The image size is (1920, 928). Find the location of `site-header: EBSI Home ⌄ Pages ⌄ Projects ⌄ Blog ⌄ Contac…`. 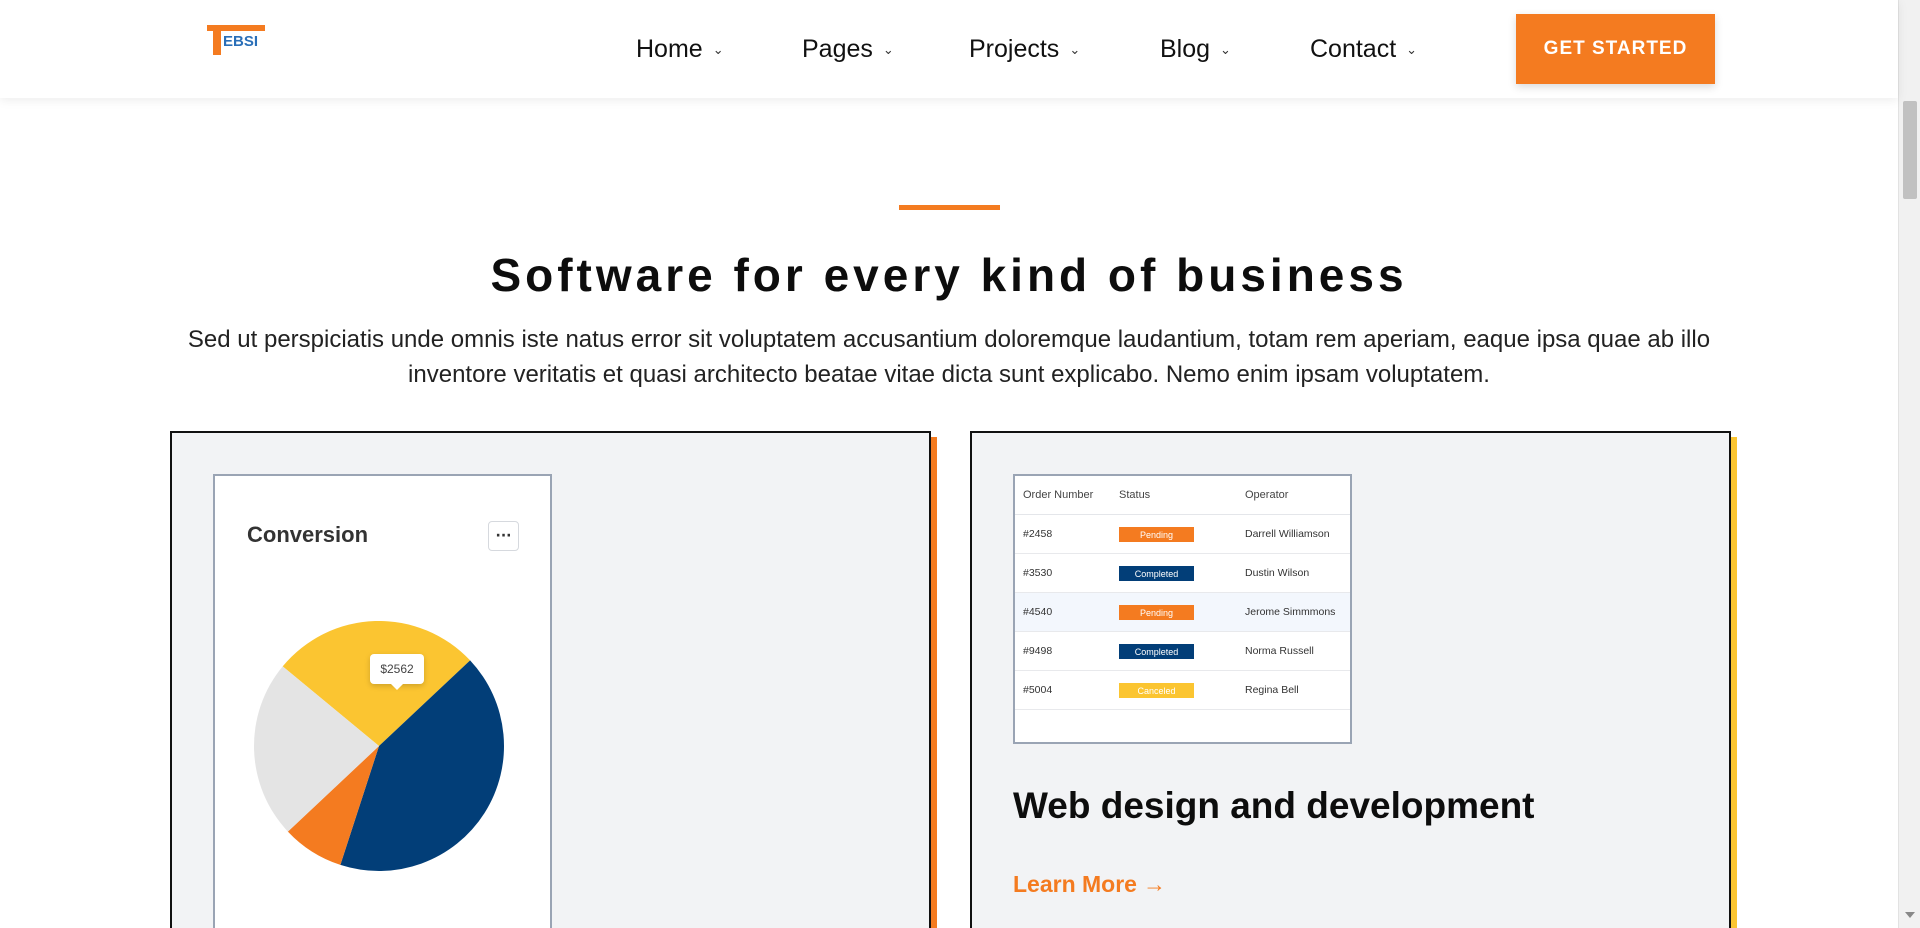

site-header: EBSI Home ⌄ Pages ⌄ Projects ⌄ Blog ⌄ Contac… is located at coordinates (949, 49).